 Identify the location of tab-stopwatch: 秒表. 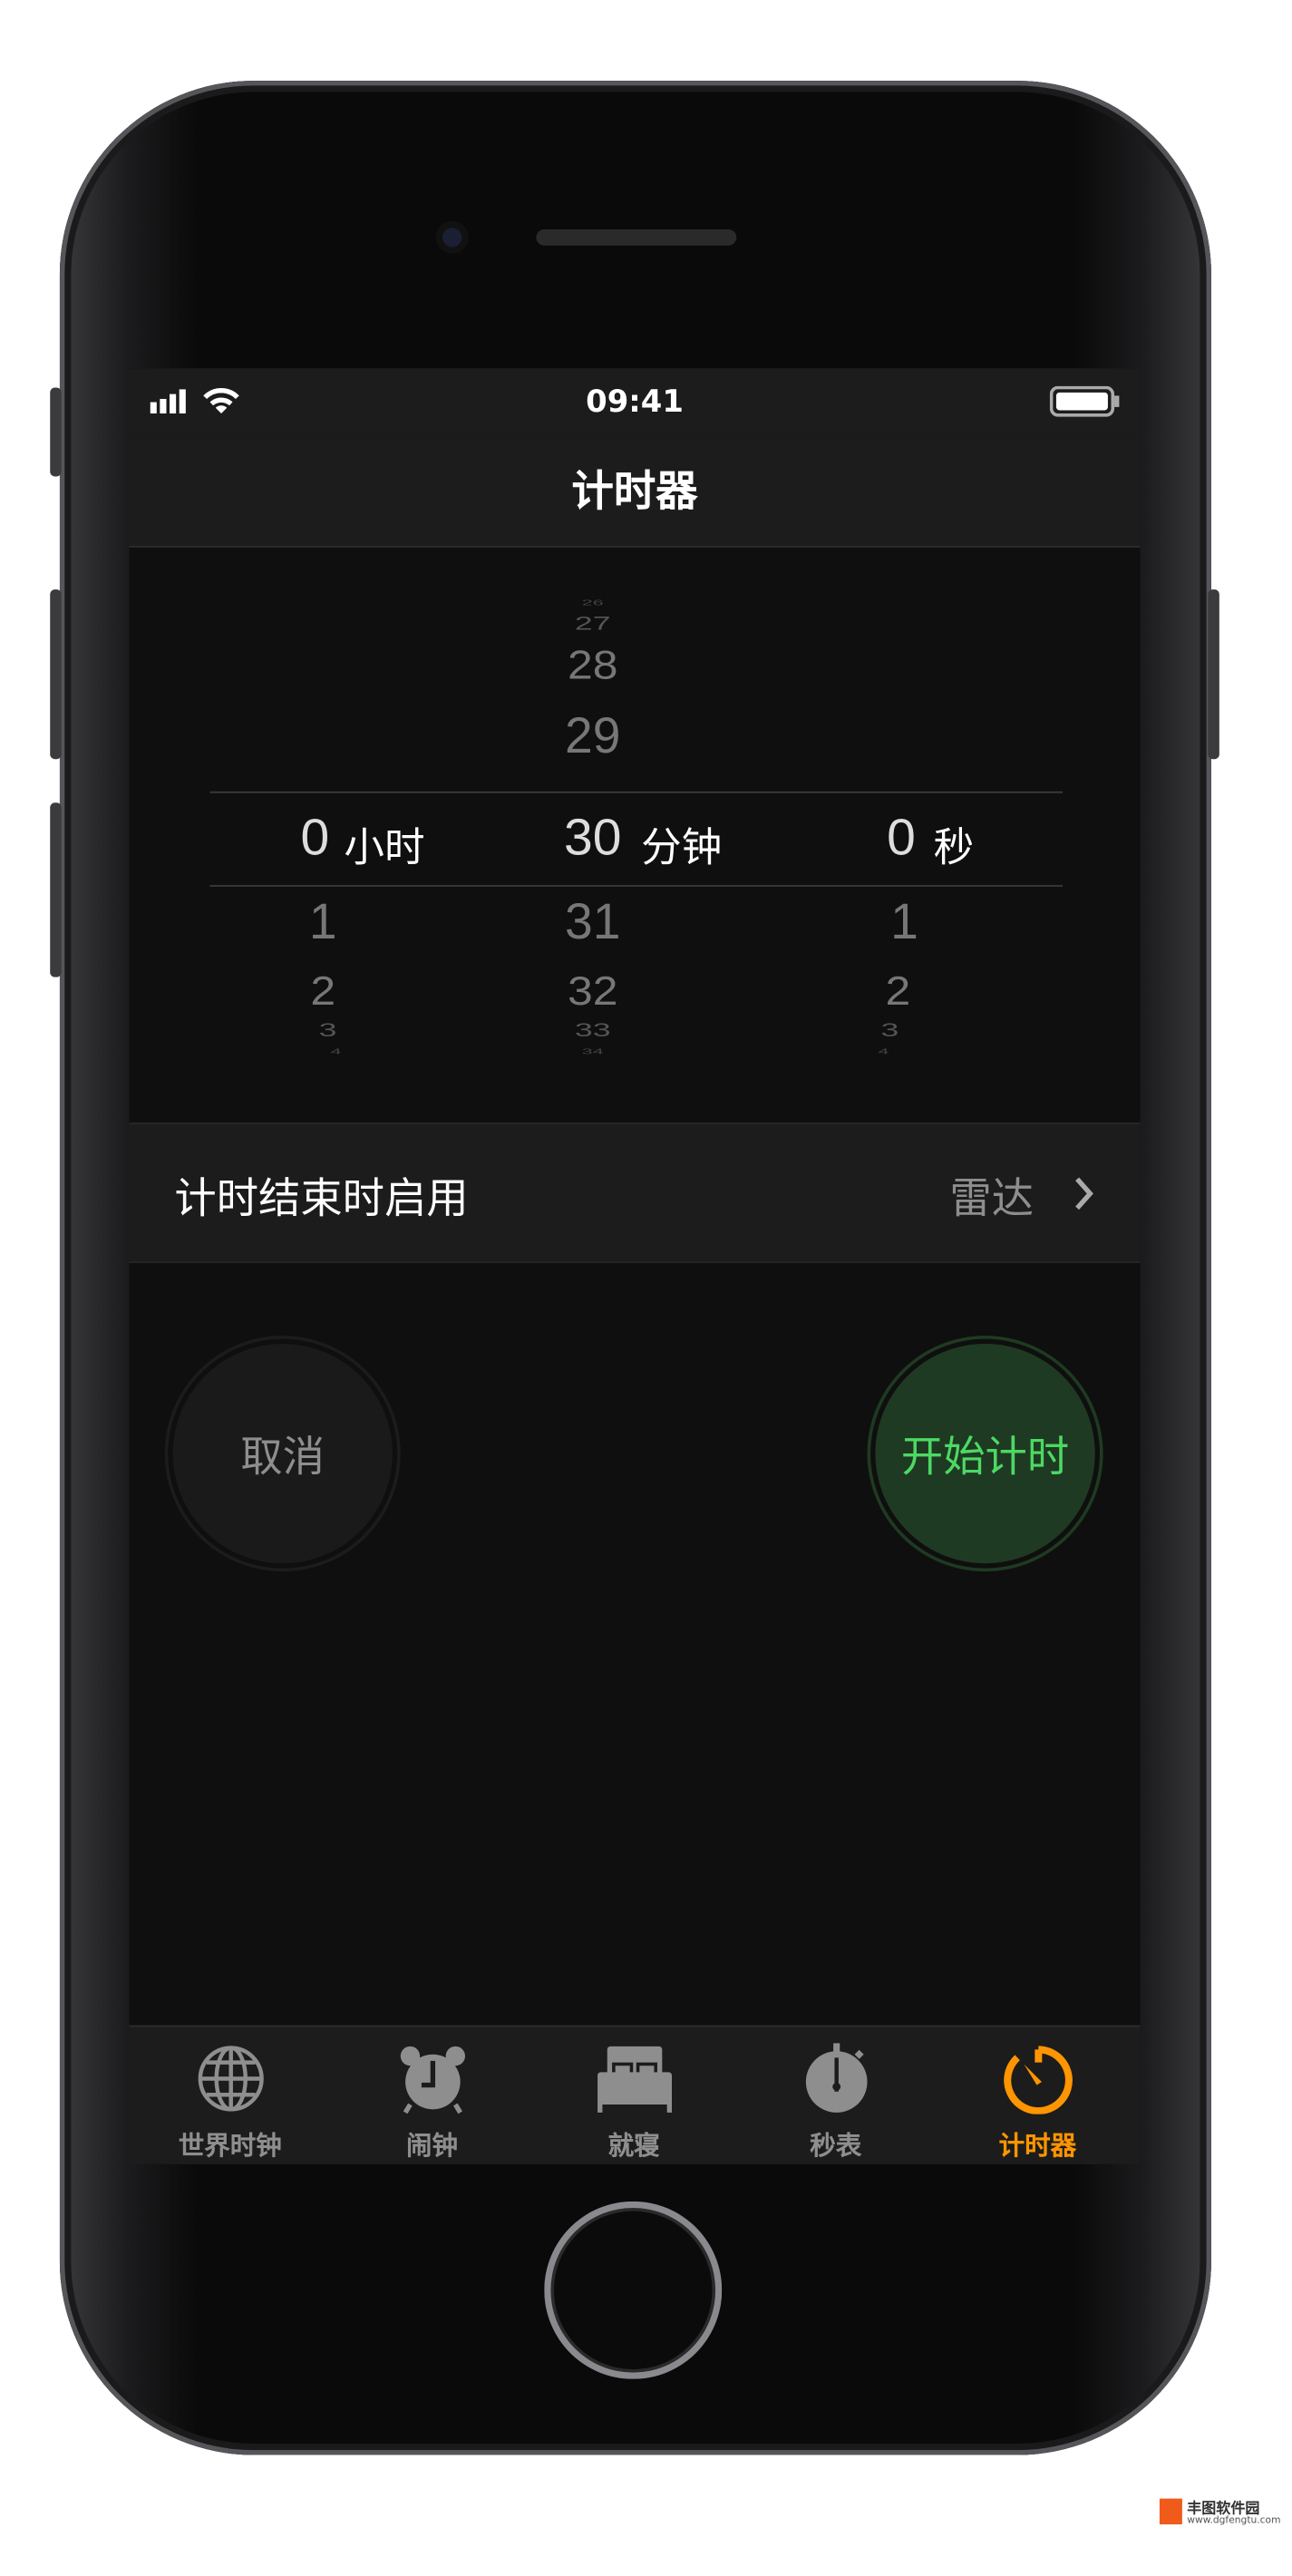
(835, 2095).